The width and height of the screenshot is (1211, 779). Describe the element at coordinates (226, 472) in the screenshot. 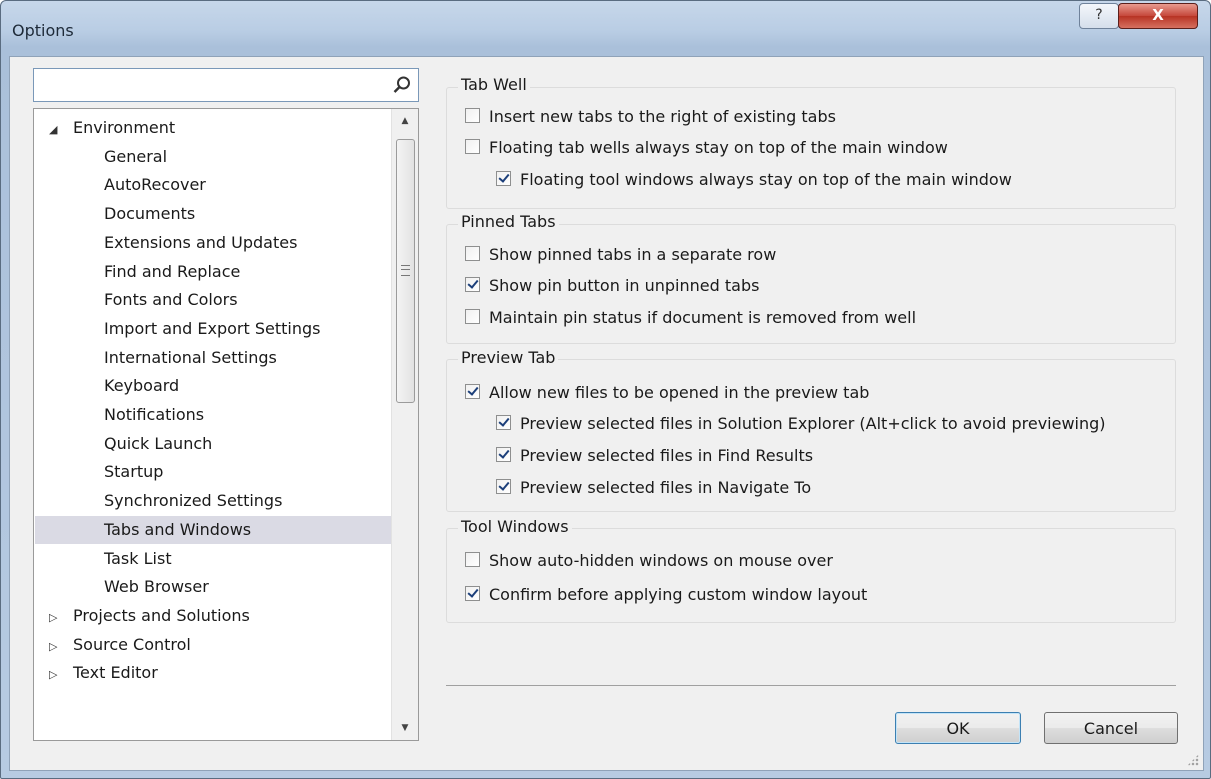

I see `tree-item: Startup` at that location.